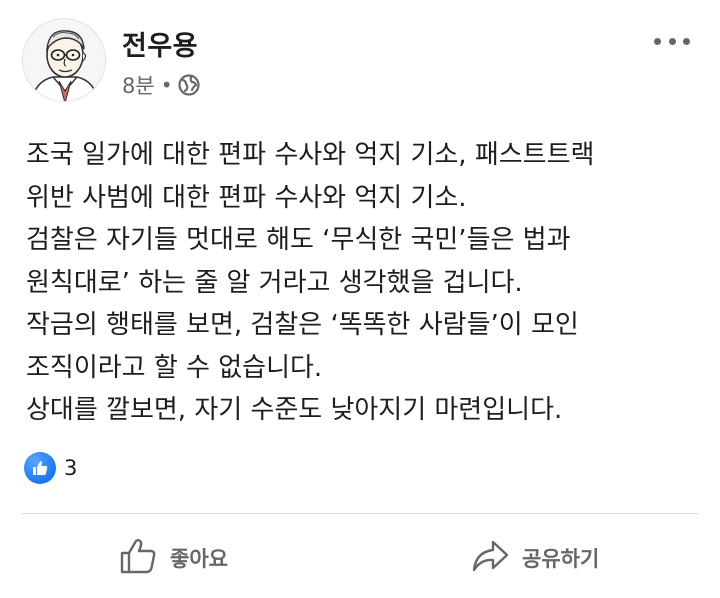  What do you see at coordinates (302, 325) in the screenshot?
I see `post-line: 작금의 행태를 보면, 검찰은 ‘똑똑한 사람들’이 모인` at bounding box center [302, 325].